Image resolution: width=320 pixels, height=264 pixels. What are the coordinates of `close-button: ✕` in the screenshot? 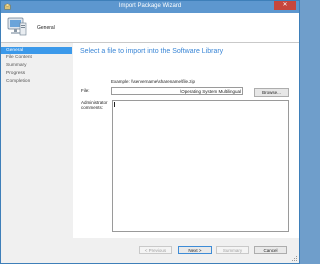 It's located at (285, 5).